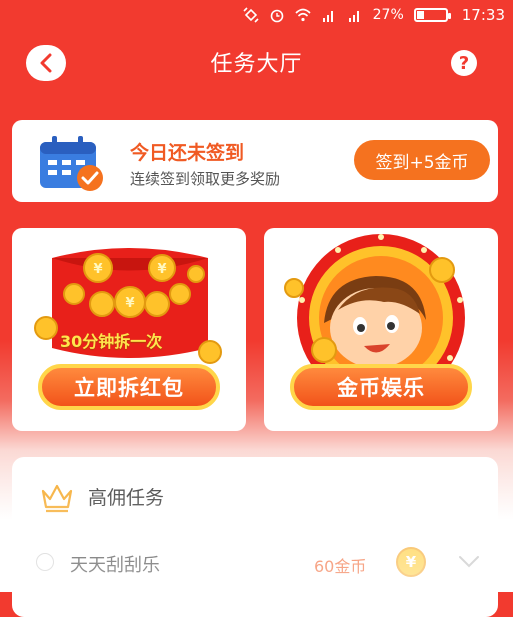 The width and height of the screenshot is (513, 617). I want to click on rotate-icon, so click(251, 15).